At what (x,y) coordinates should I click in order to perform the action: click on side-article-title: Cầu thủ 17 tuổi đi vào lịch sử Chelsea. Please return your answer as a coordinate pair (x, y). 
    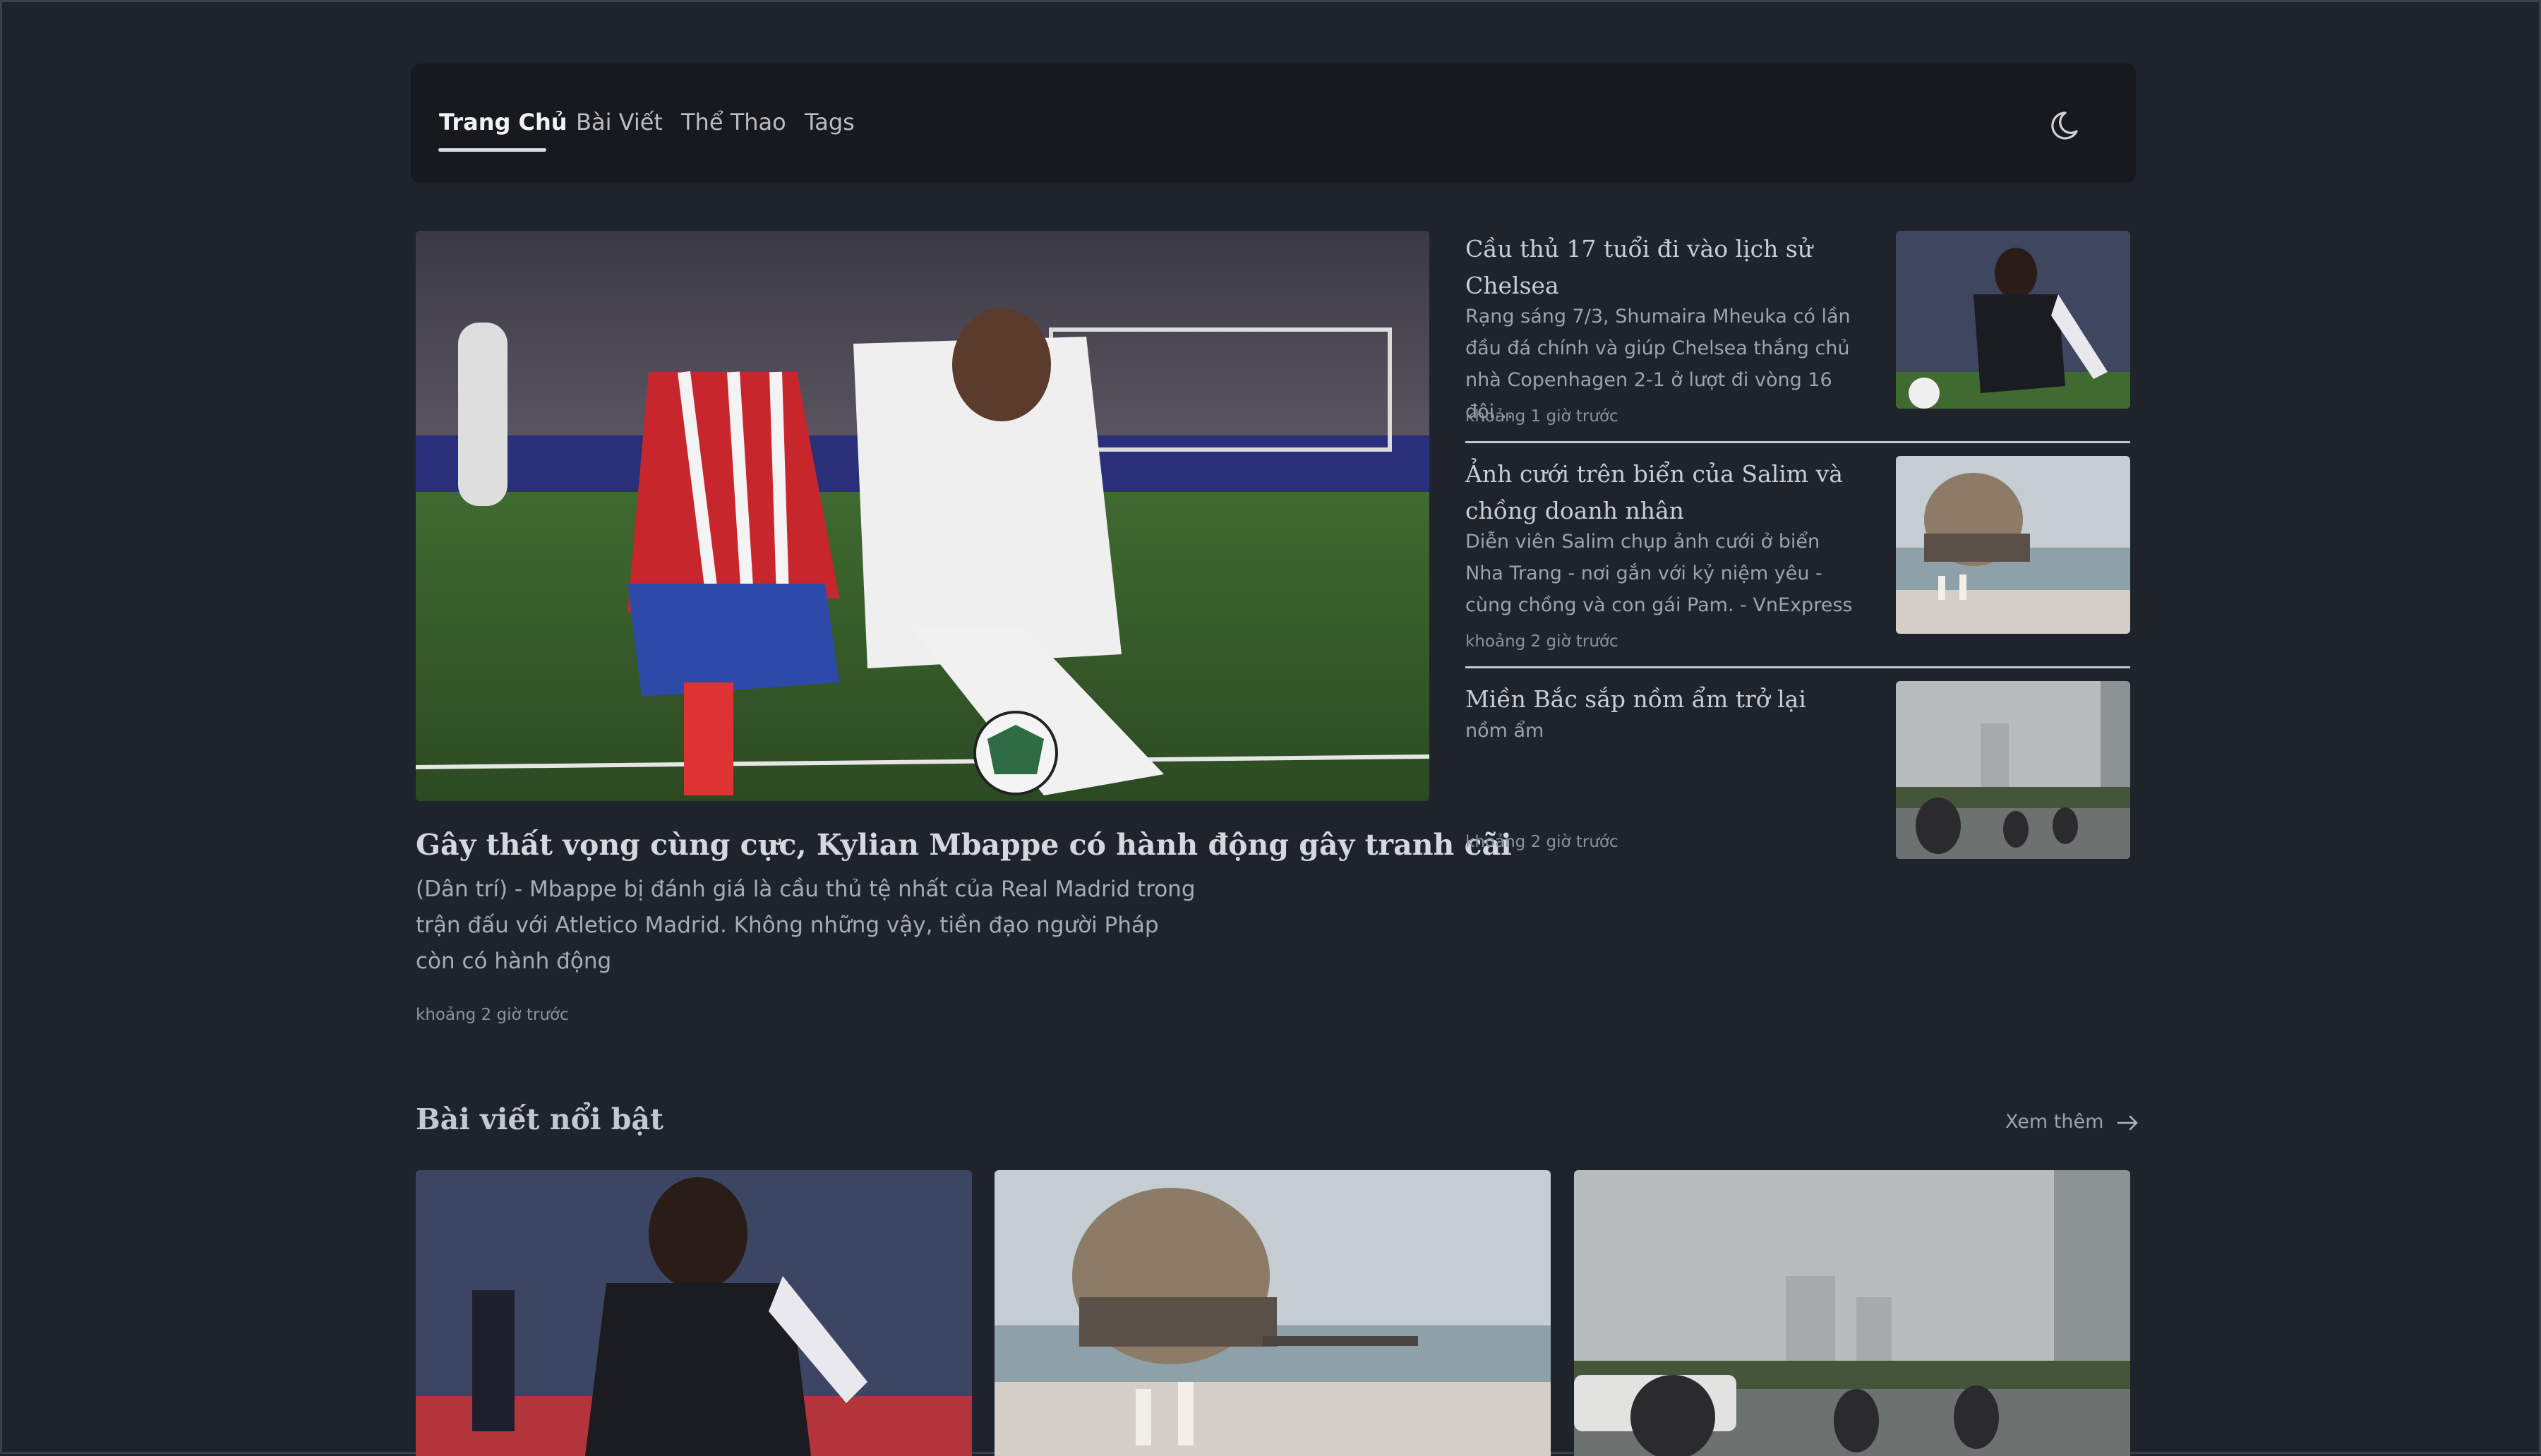
    Looking at the image, I should click on (1663, 267).